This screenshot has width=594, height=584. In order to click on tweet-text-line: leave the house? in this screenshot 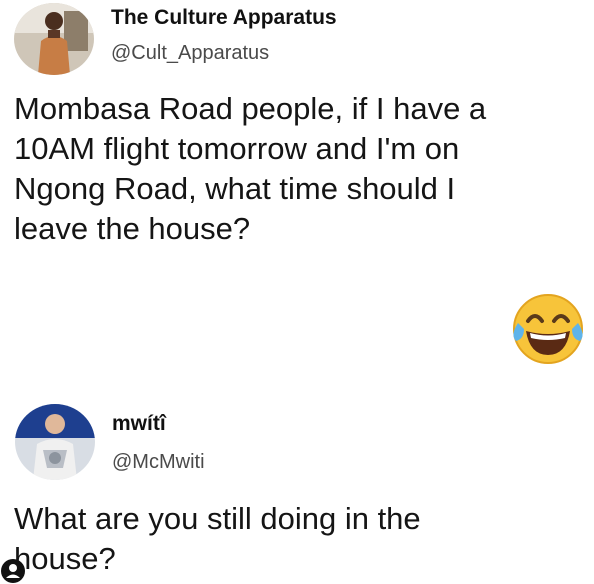, I will do `click(132, 228)`.